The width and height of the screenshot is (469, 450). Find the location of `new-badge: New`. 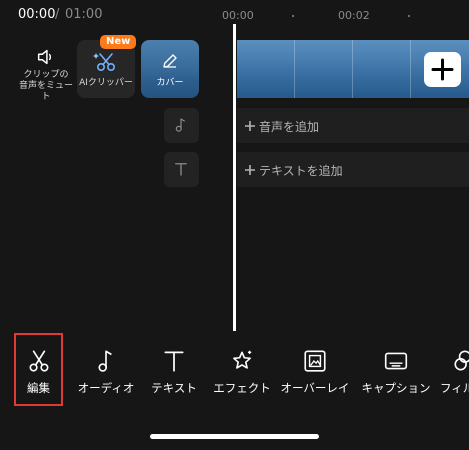

new-badge: New is located at coordinates (118, 42).